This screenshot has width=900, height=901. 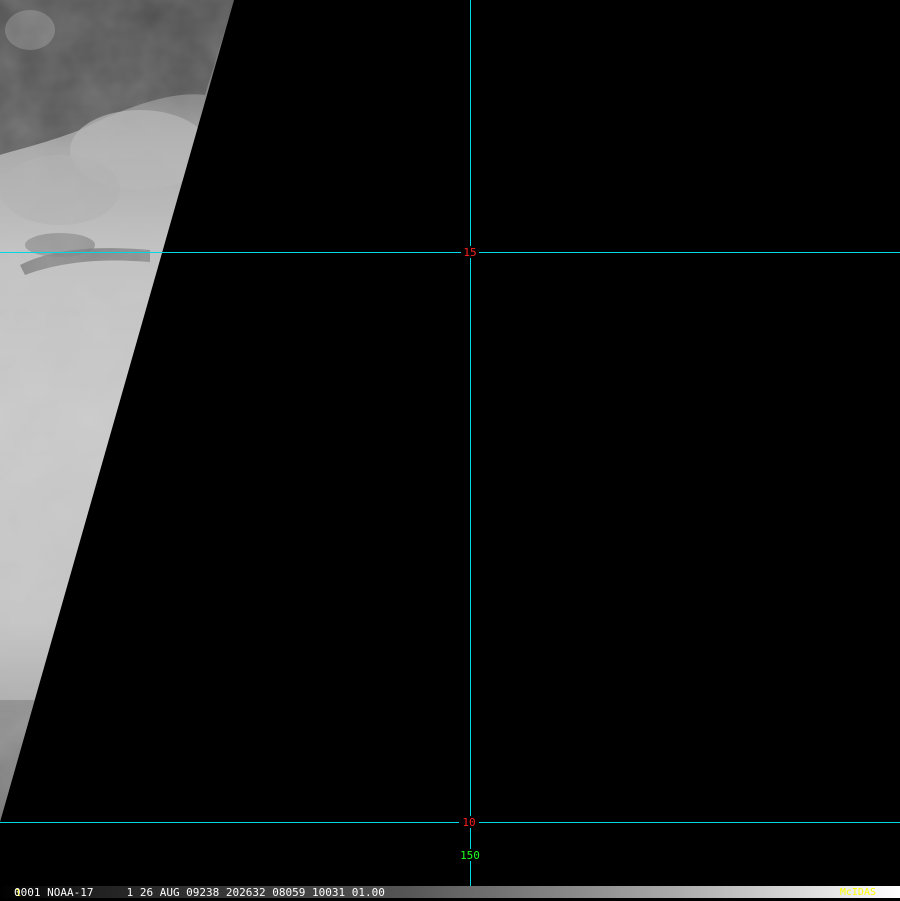 I want to click on brand-label: McIDAS, so click(x=857, y=892).